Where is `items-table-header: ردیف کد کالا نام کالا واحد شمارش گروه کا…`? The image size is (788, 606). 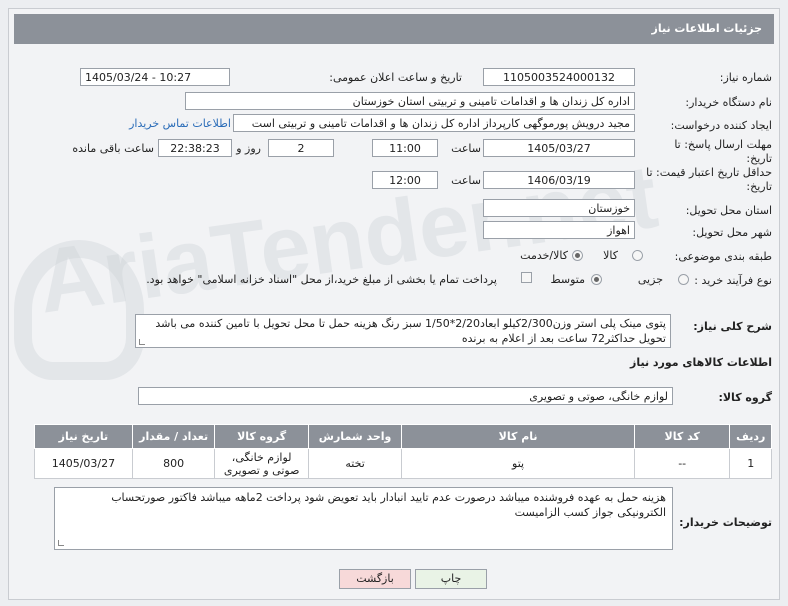 items-table-header: ردیف کد کالا نام کالا واحد شمارش گروه کا… is located at coordinates (403, 436).